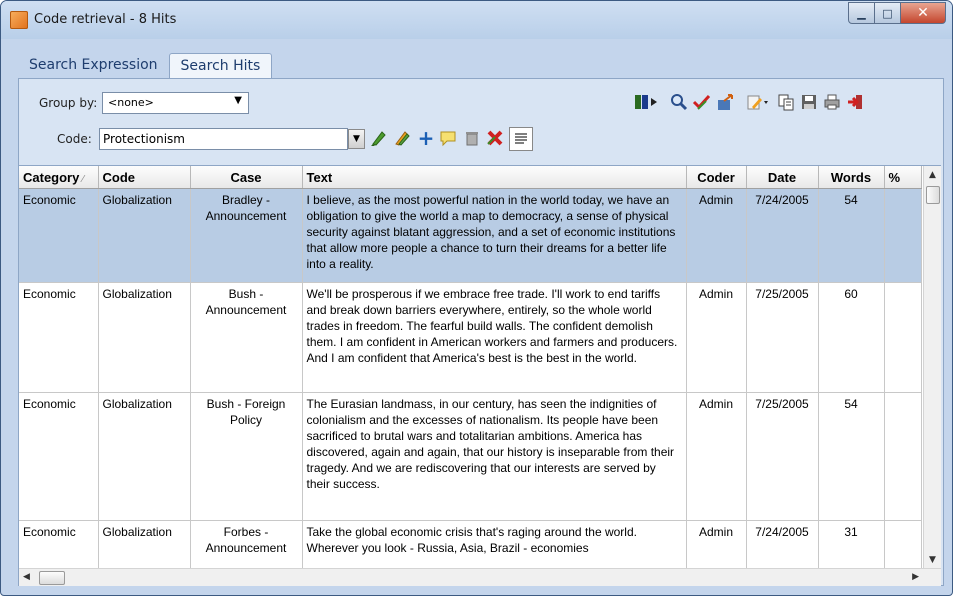 This screenshot has height=596, width=953. Describe the element at coordinates (74, 139) in the screenshot. I see `code-label: Code:` at that location.